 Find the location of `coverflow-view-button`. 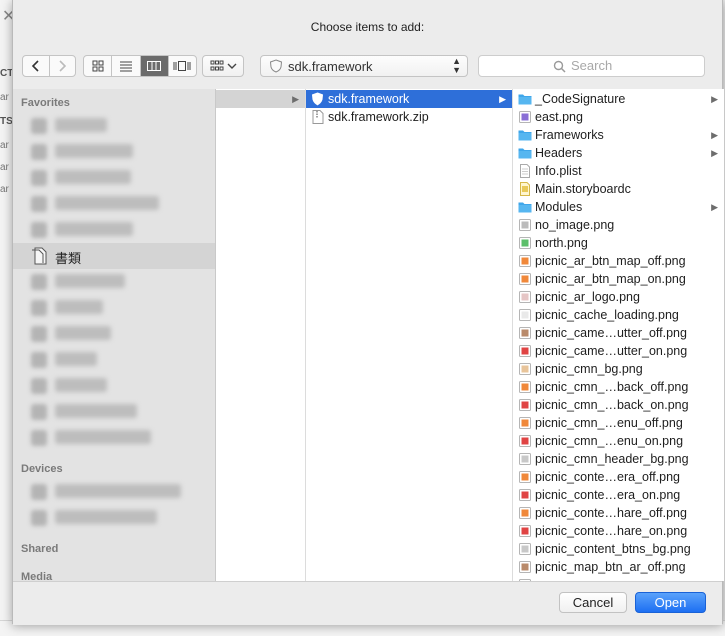

coverflow-view-button is located at coordinates (182, 66).